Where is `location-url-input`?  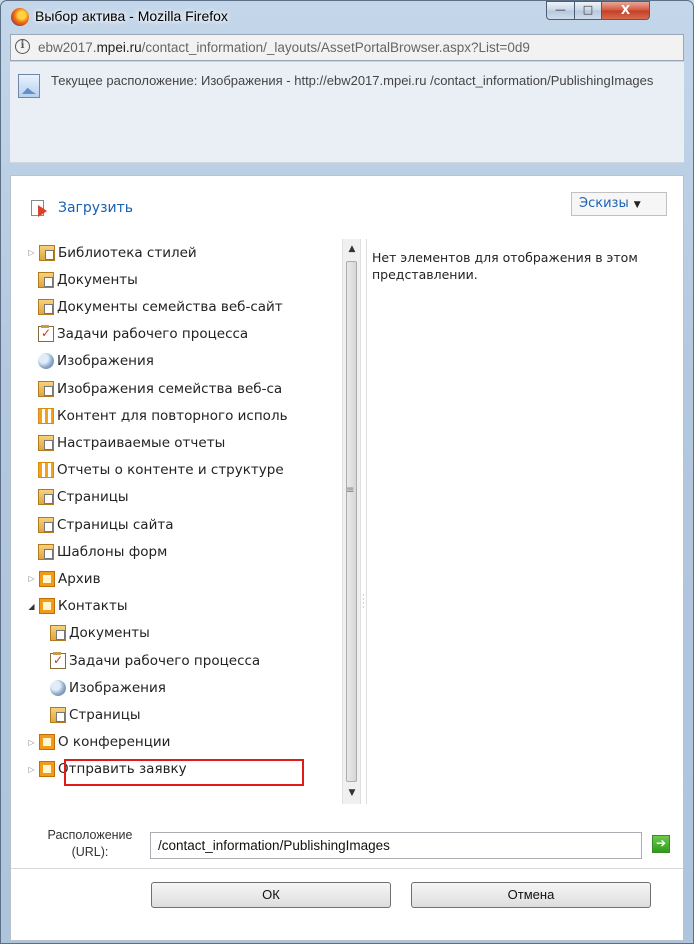 location-url-input is located at coordinates (396, 845).